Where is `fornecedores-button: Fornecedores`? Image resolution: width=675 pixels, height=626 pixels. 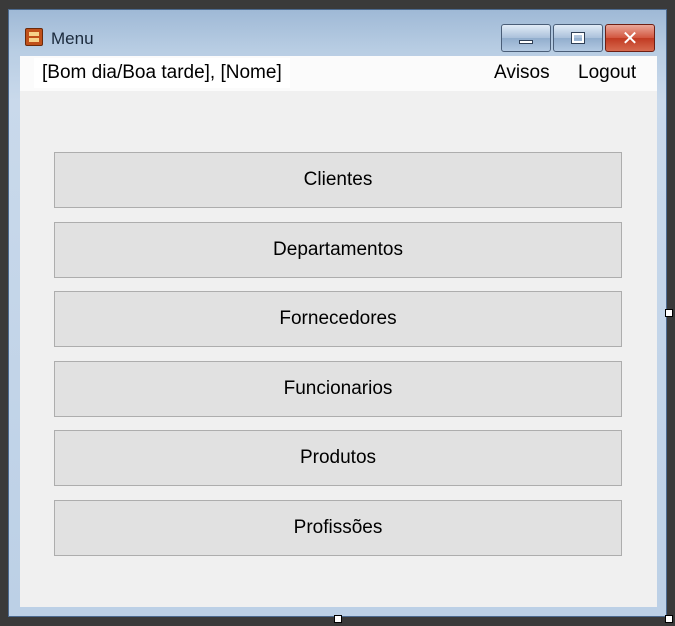
fornecedores-button: Fornecedores is located at coordinates (338, 319).